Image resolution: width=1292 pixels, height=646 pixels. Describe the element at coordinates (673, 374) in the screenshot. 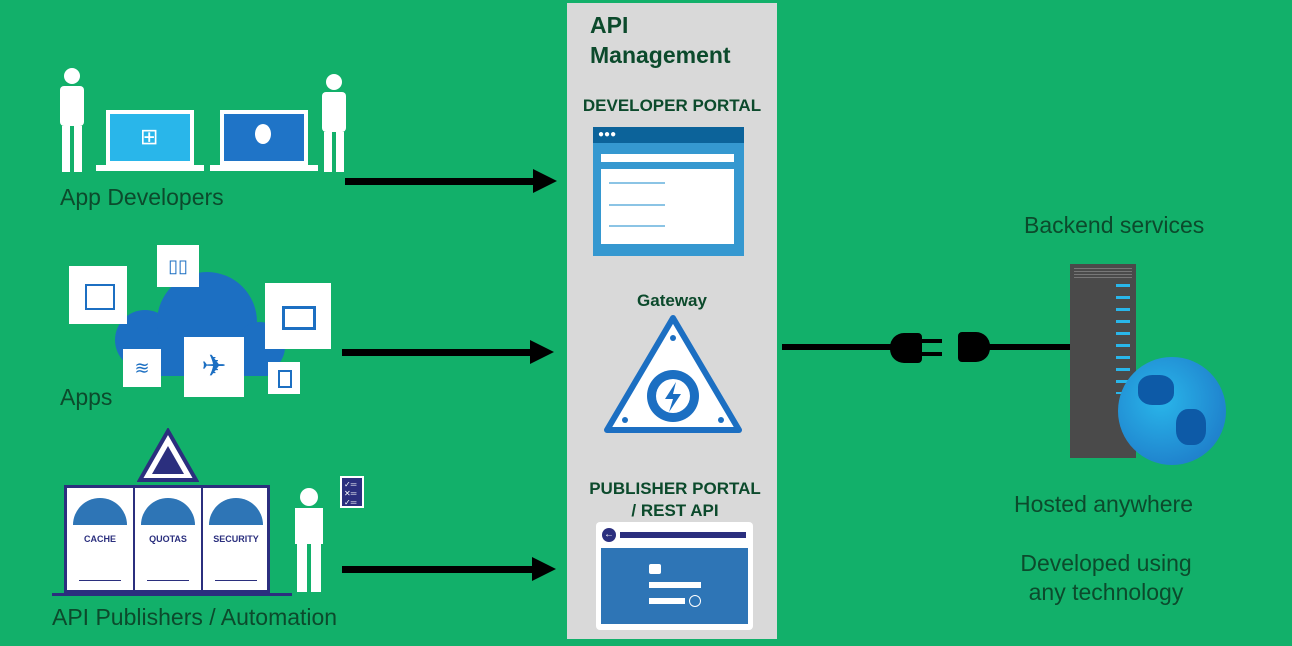

I see `gateway-icon` at that location.